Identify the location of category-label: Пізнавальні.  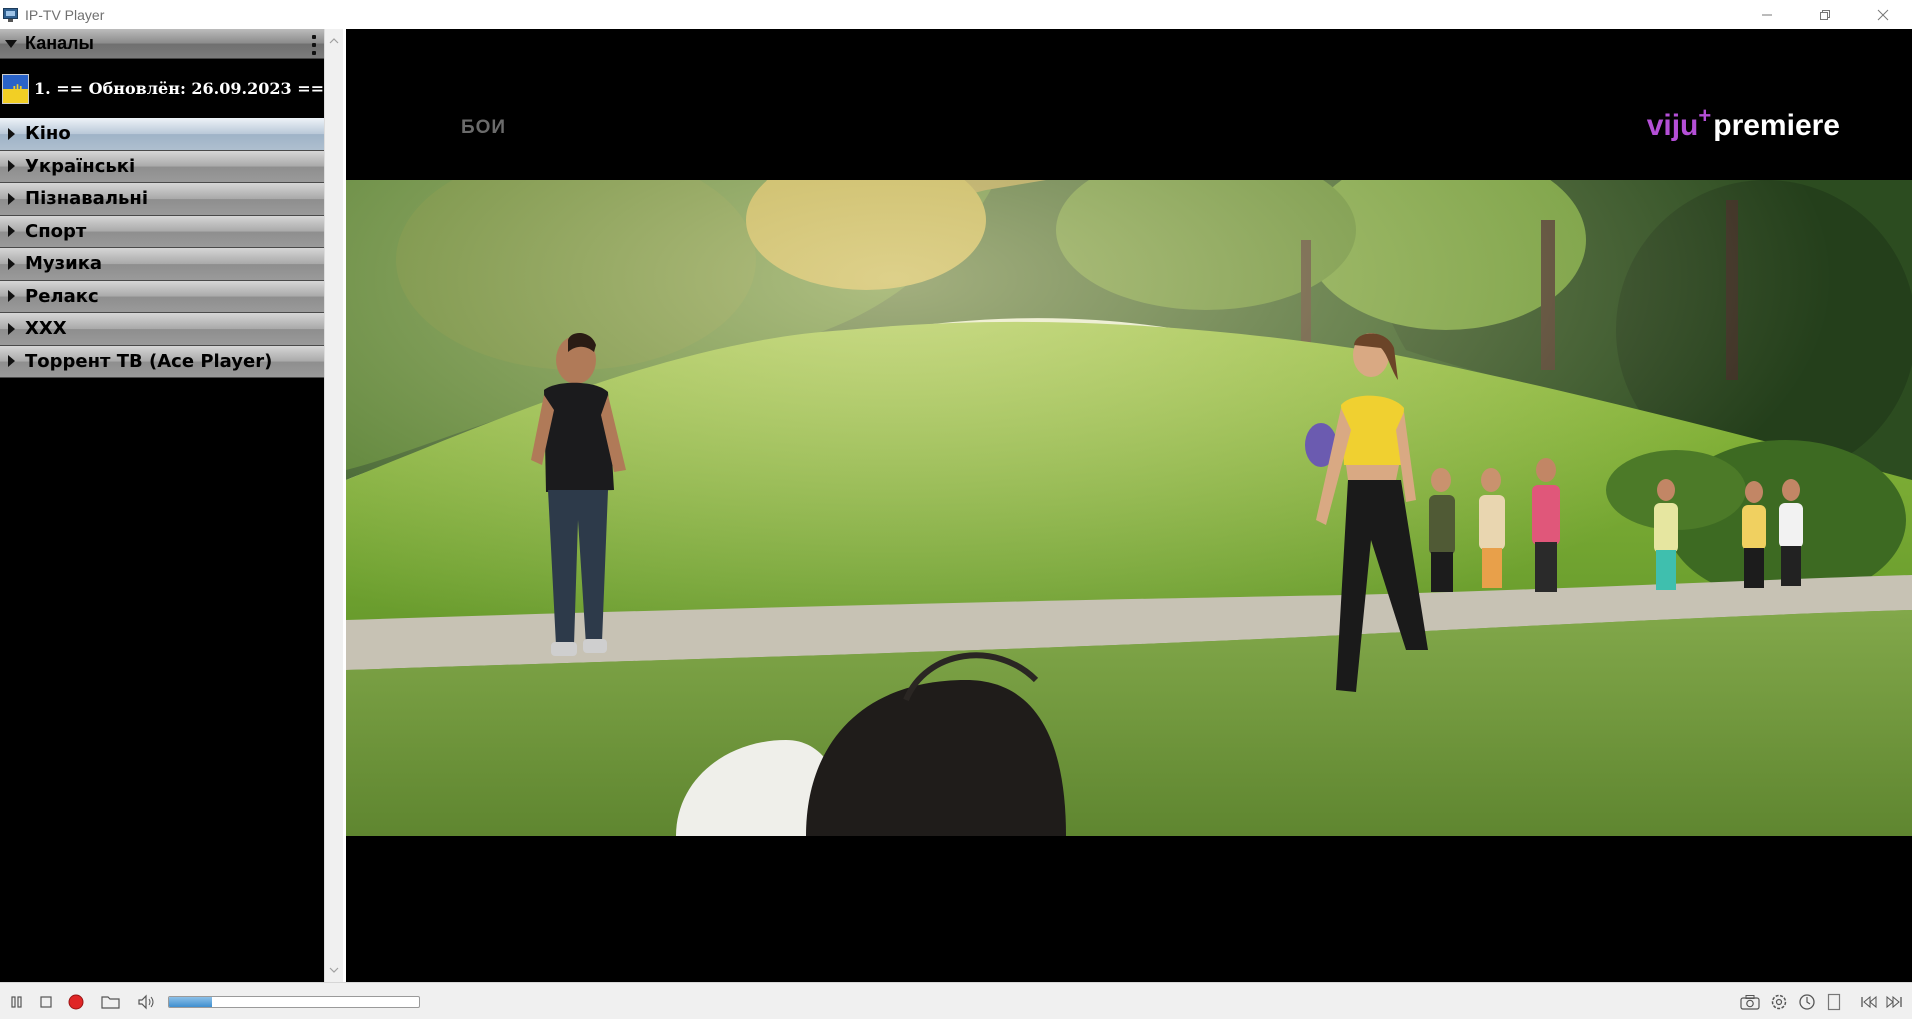
(86, 199).